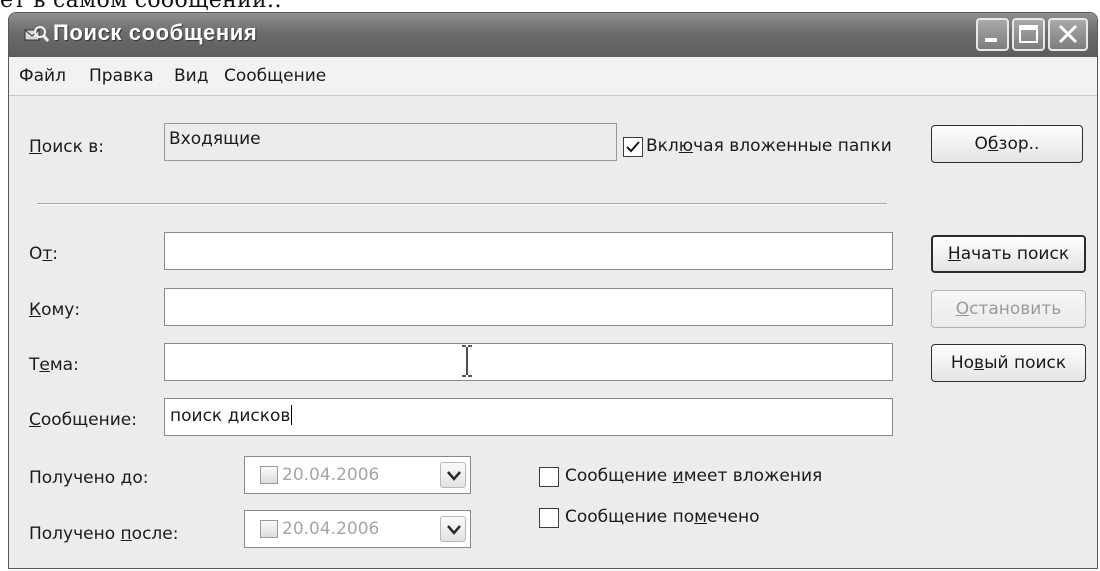 Image resolution: width=1100 pixels, height=571 pixels. Describe the element at coordinates (390, 142) in the screenshot. I see `search-in-folder-field: Входящие` at that location.